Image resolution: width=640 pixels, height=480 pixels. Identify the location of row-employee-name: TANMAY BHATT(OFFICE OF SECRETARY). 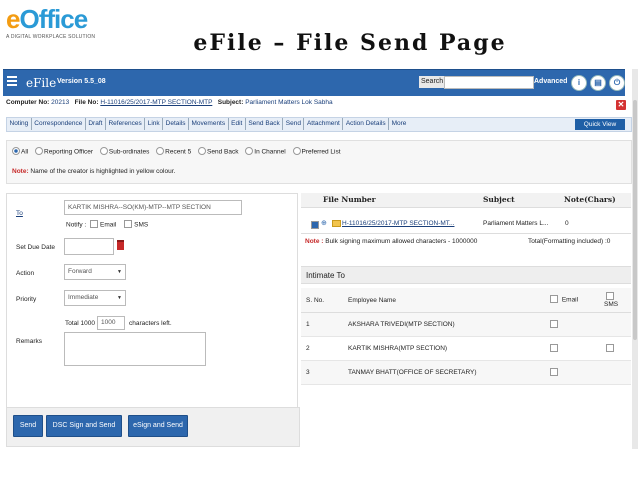
(443, 372).